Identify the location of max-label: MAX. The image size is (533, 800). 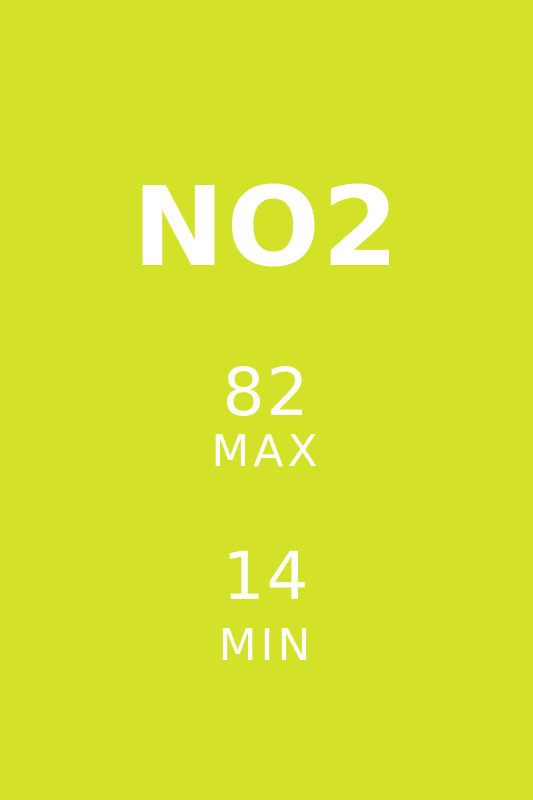
(266, 451).